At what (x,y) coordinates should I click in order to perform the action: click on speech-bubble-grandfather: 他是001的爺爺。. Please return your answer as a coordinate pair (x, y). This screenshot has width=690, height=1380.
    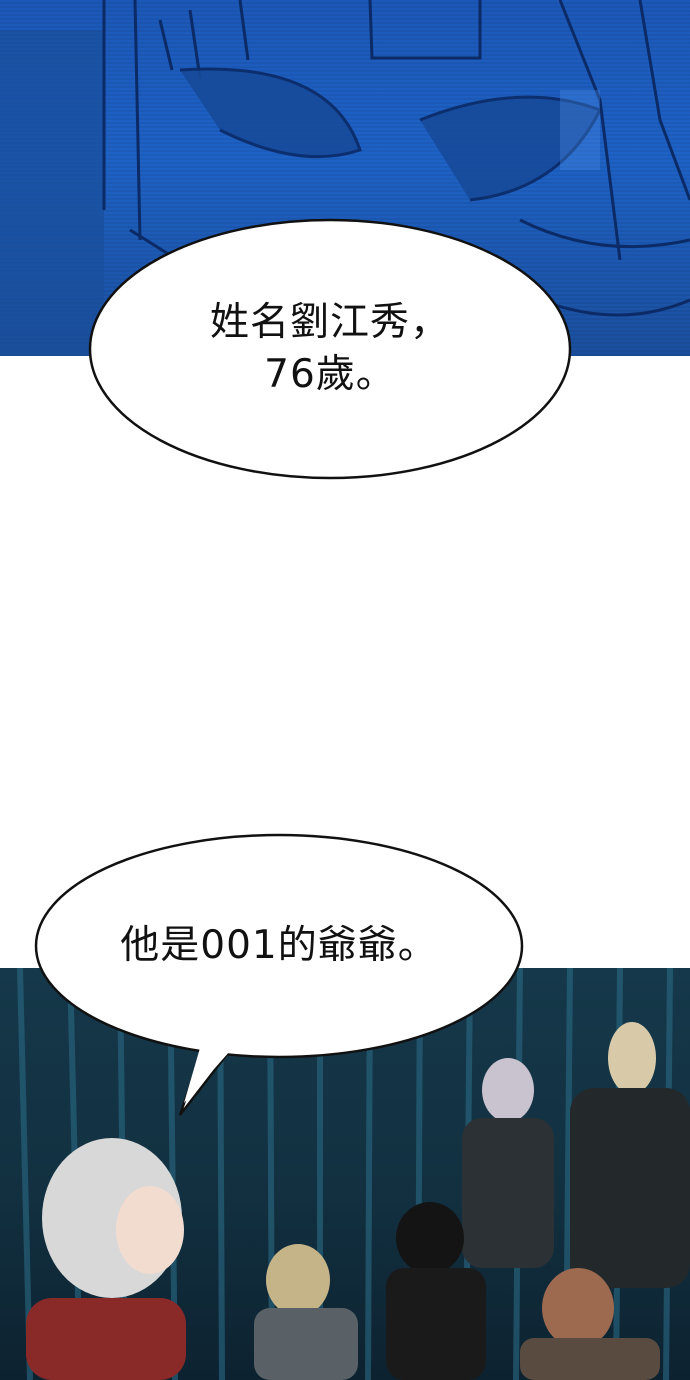
    Looking at the image, I should click on (279, 974).